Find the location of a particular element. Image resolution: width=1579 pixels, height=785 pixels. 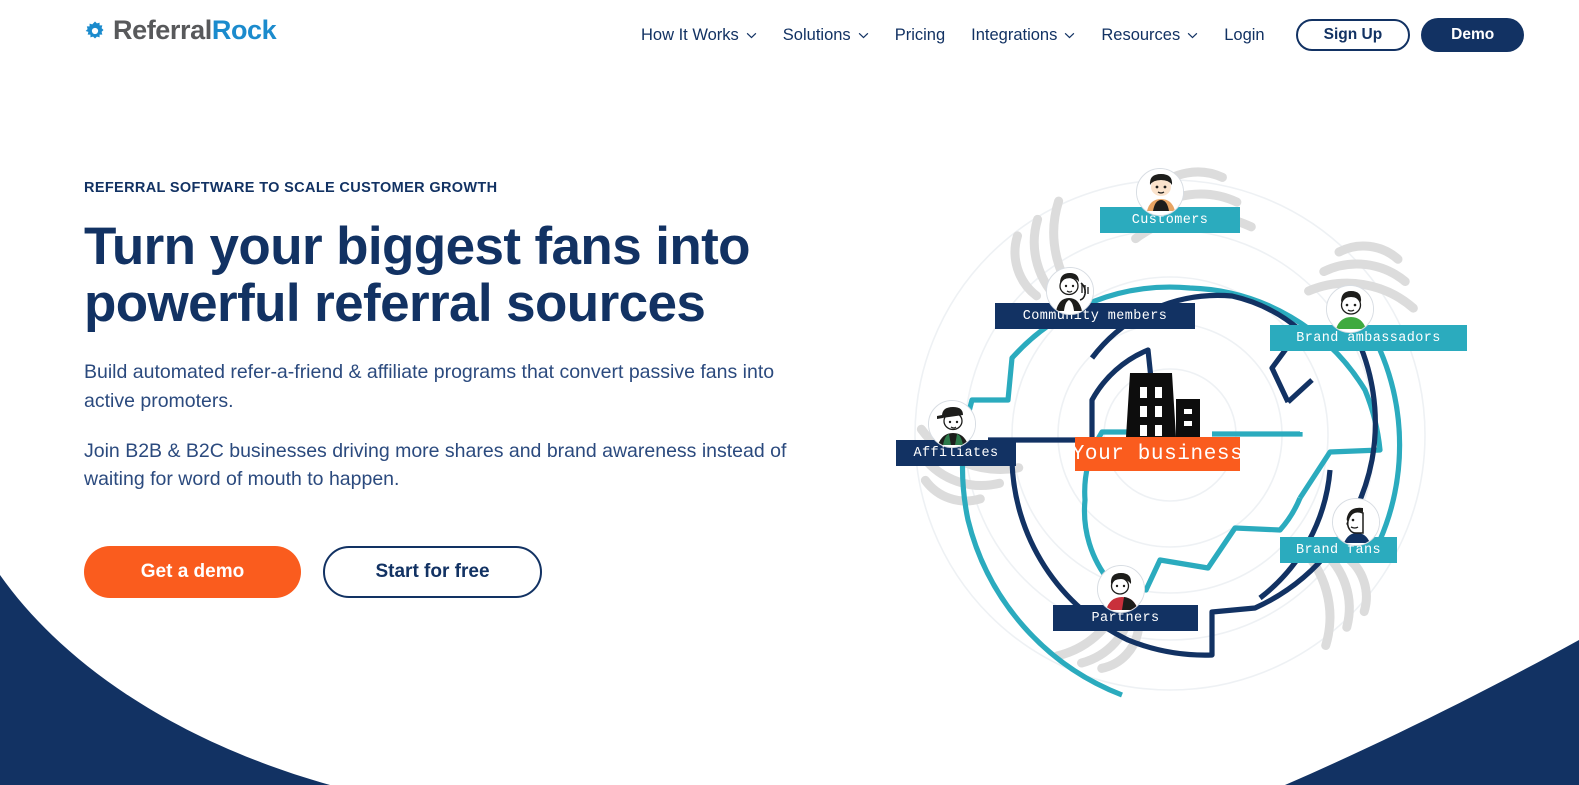

node-label-text: Partners is located at coordinates (1125, 618).